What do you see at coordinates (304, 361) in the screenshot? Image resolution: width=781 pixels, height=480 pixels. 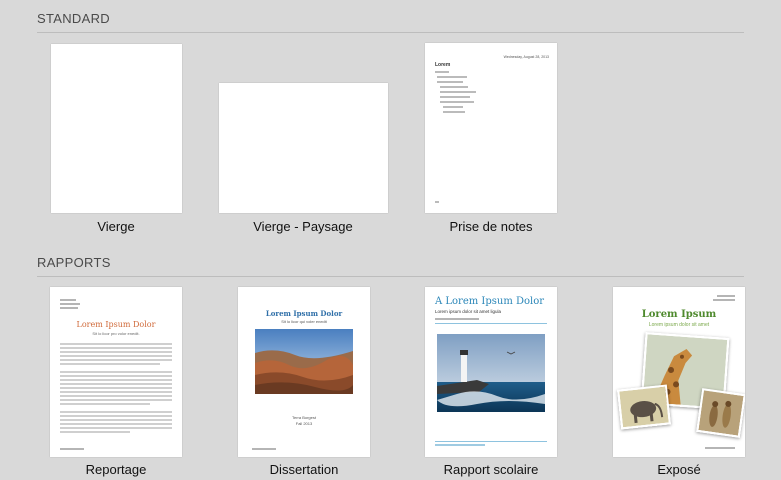 I see `canyon-photo` at bounding box center [304, 361].